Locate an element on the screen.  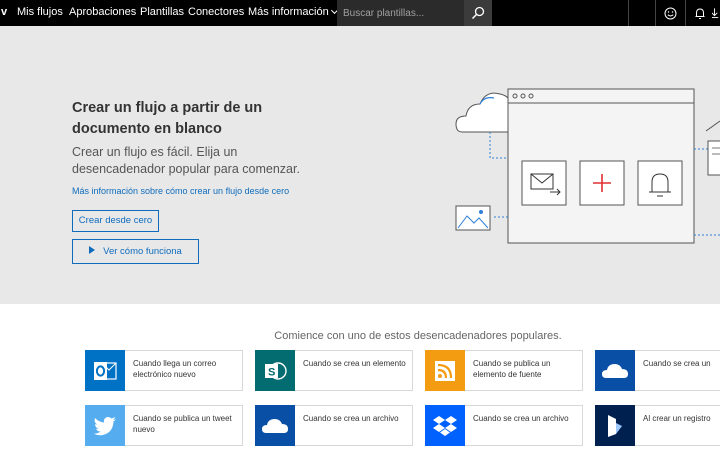
trigger-card: Cuando se crea un is located at coordinates (657, 370).